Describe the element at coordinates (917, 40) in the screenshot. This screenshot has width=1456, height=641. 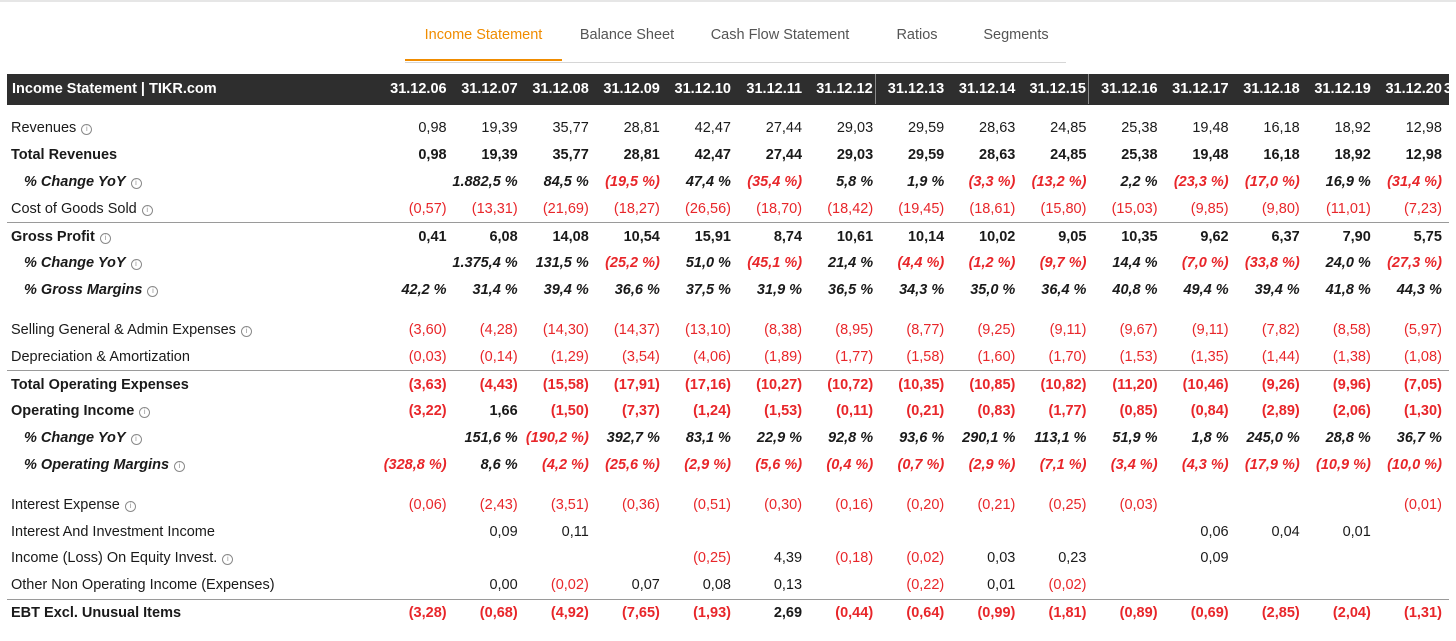
I see `tab-ratios: Ratios` at that location.